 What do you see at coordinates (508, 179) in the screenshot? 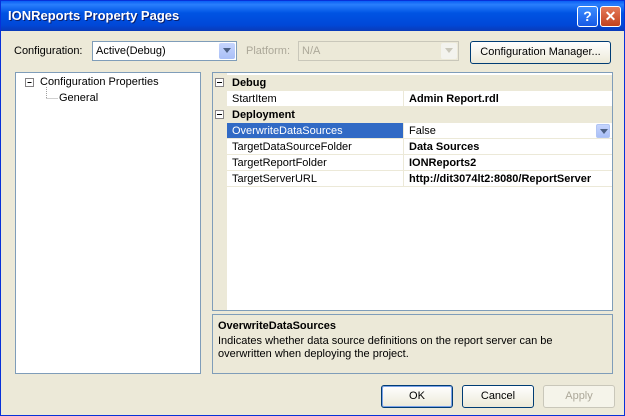
I see `property-value: http://dit3074lt2:8080/ReportServer` at bounding box center [508, 179].